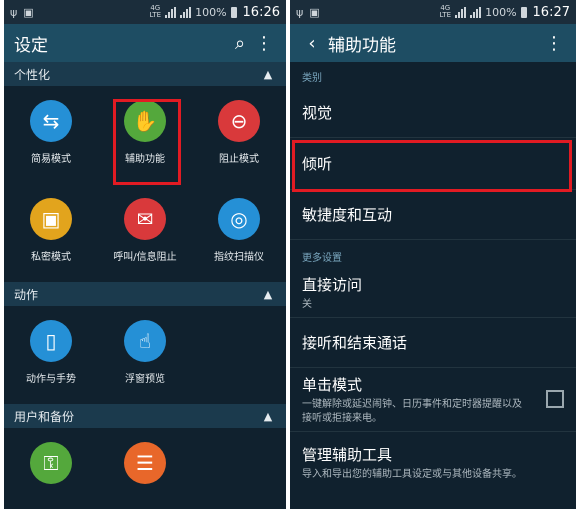  I want to click on key-icon: ⚿, so click(51, 463).